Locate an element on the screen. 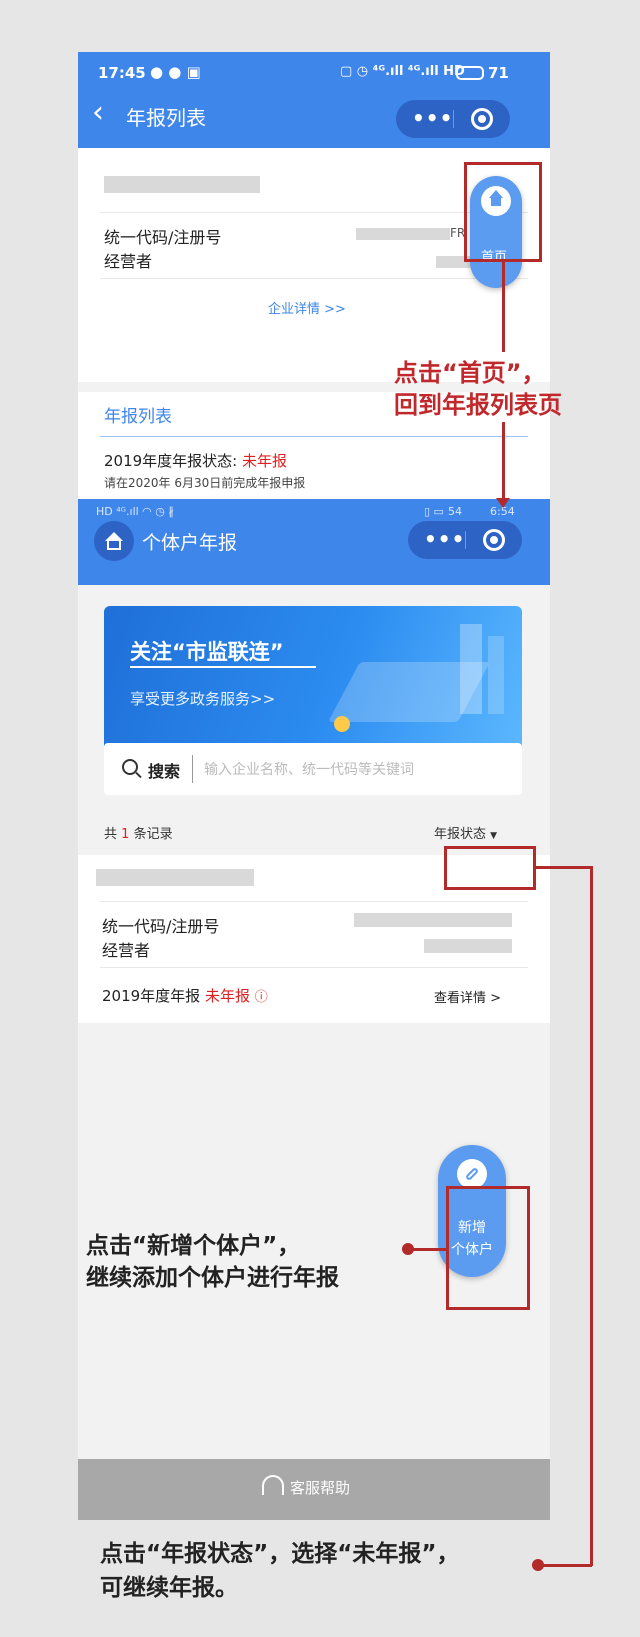 The height and width of the screenshot is (1637, 640). headset-icon is located at coordinates (273, 1485).